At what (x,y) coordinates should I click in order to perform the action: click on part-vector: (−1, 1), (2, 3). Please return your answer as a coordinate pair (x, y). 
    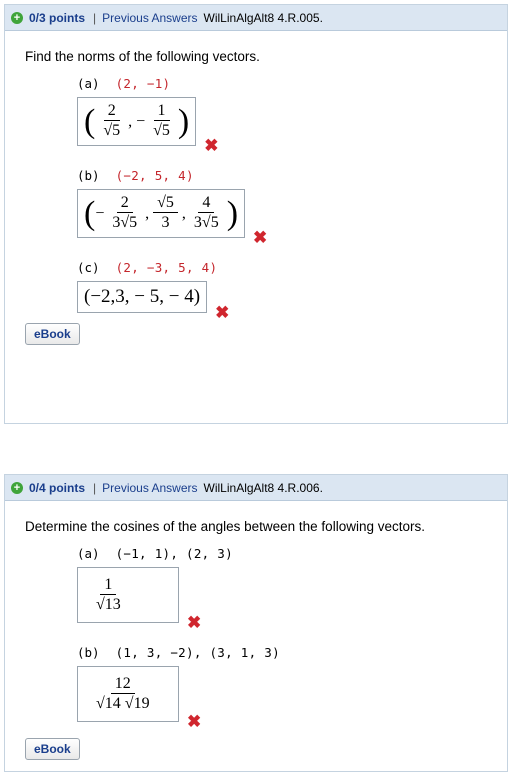
    Looking at the image, I should click on (174, 553).